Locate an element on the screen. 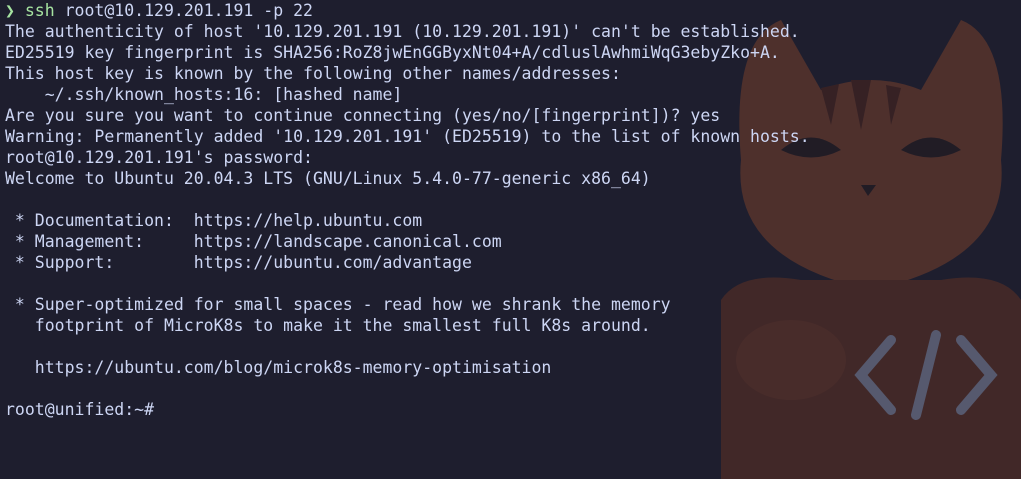 The width and height of the screenshot is (1021, 479). command-args: root@10.129.201.191 -p 22 is located at coordinates (188, 10).